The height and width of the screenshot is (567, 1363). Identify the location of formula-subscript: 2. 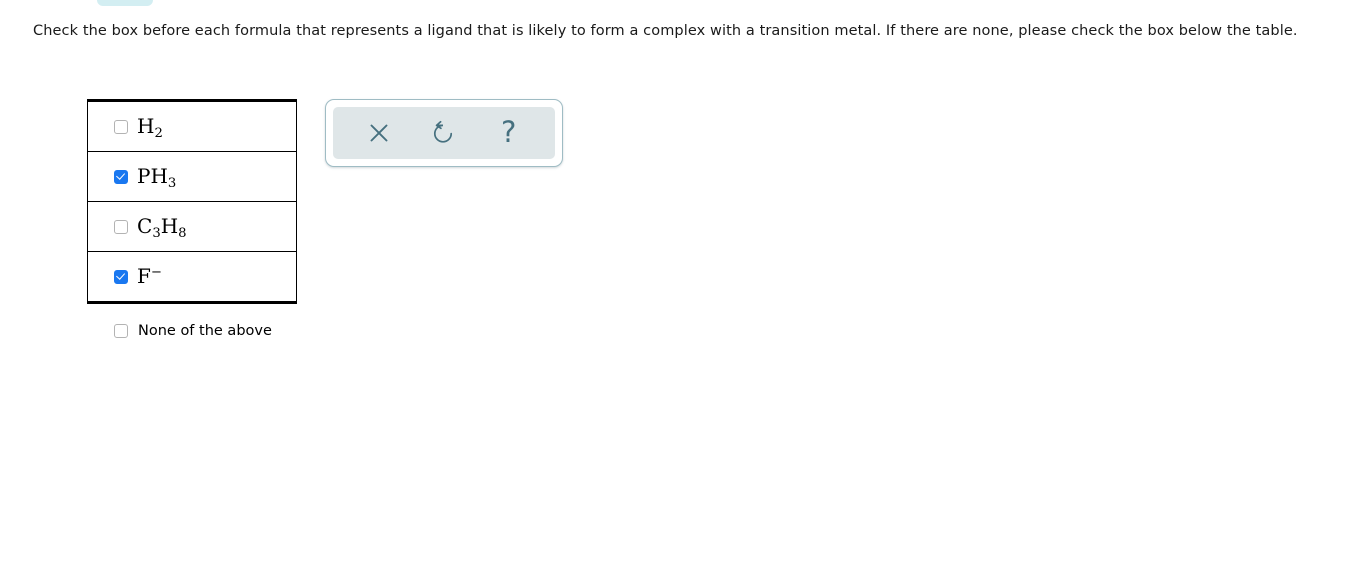
(158, 133).